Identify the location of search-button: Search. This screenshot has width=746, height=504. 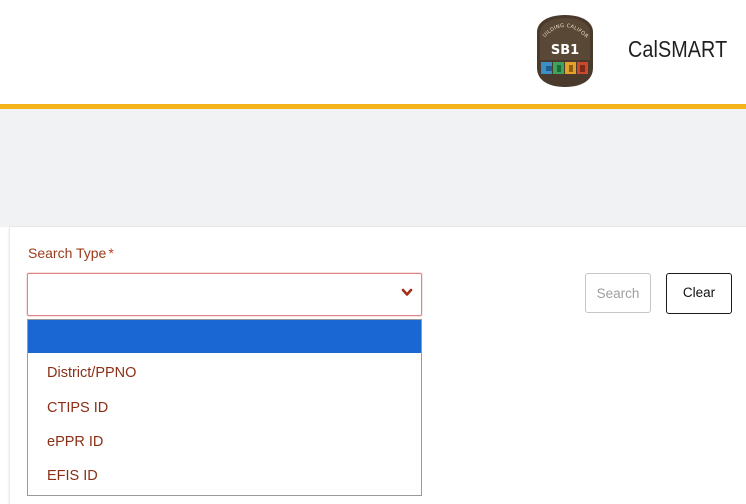
(618, 293).